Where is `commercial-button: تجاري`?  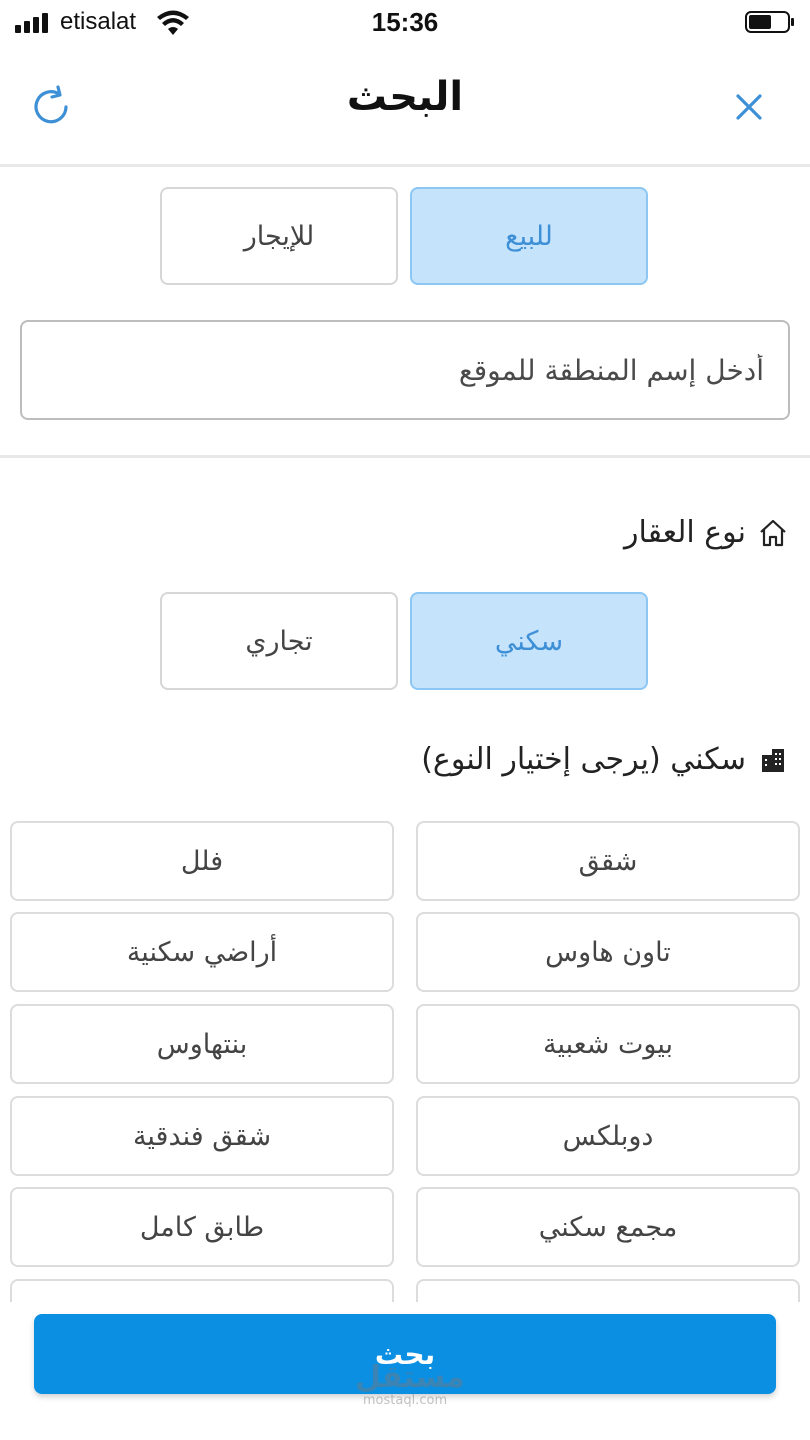
commercial-button: تجاري is located at coordinates (279, 641).